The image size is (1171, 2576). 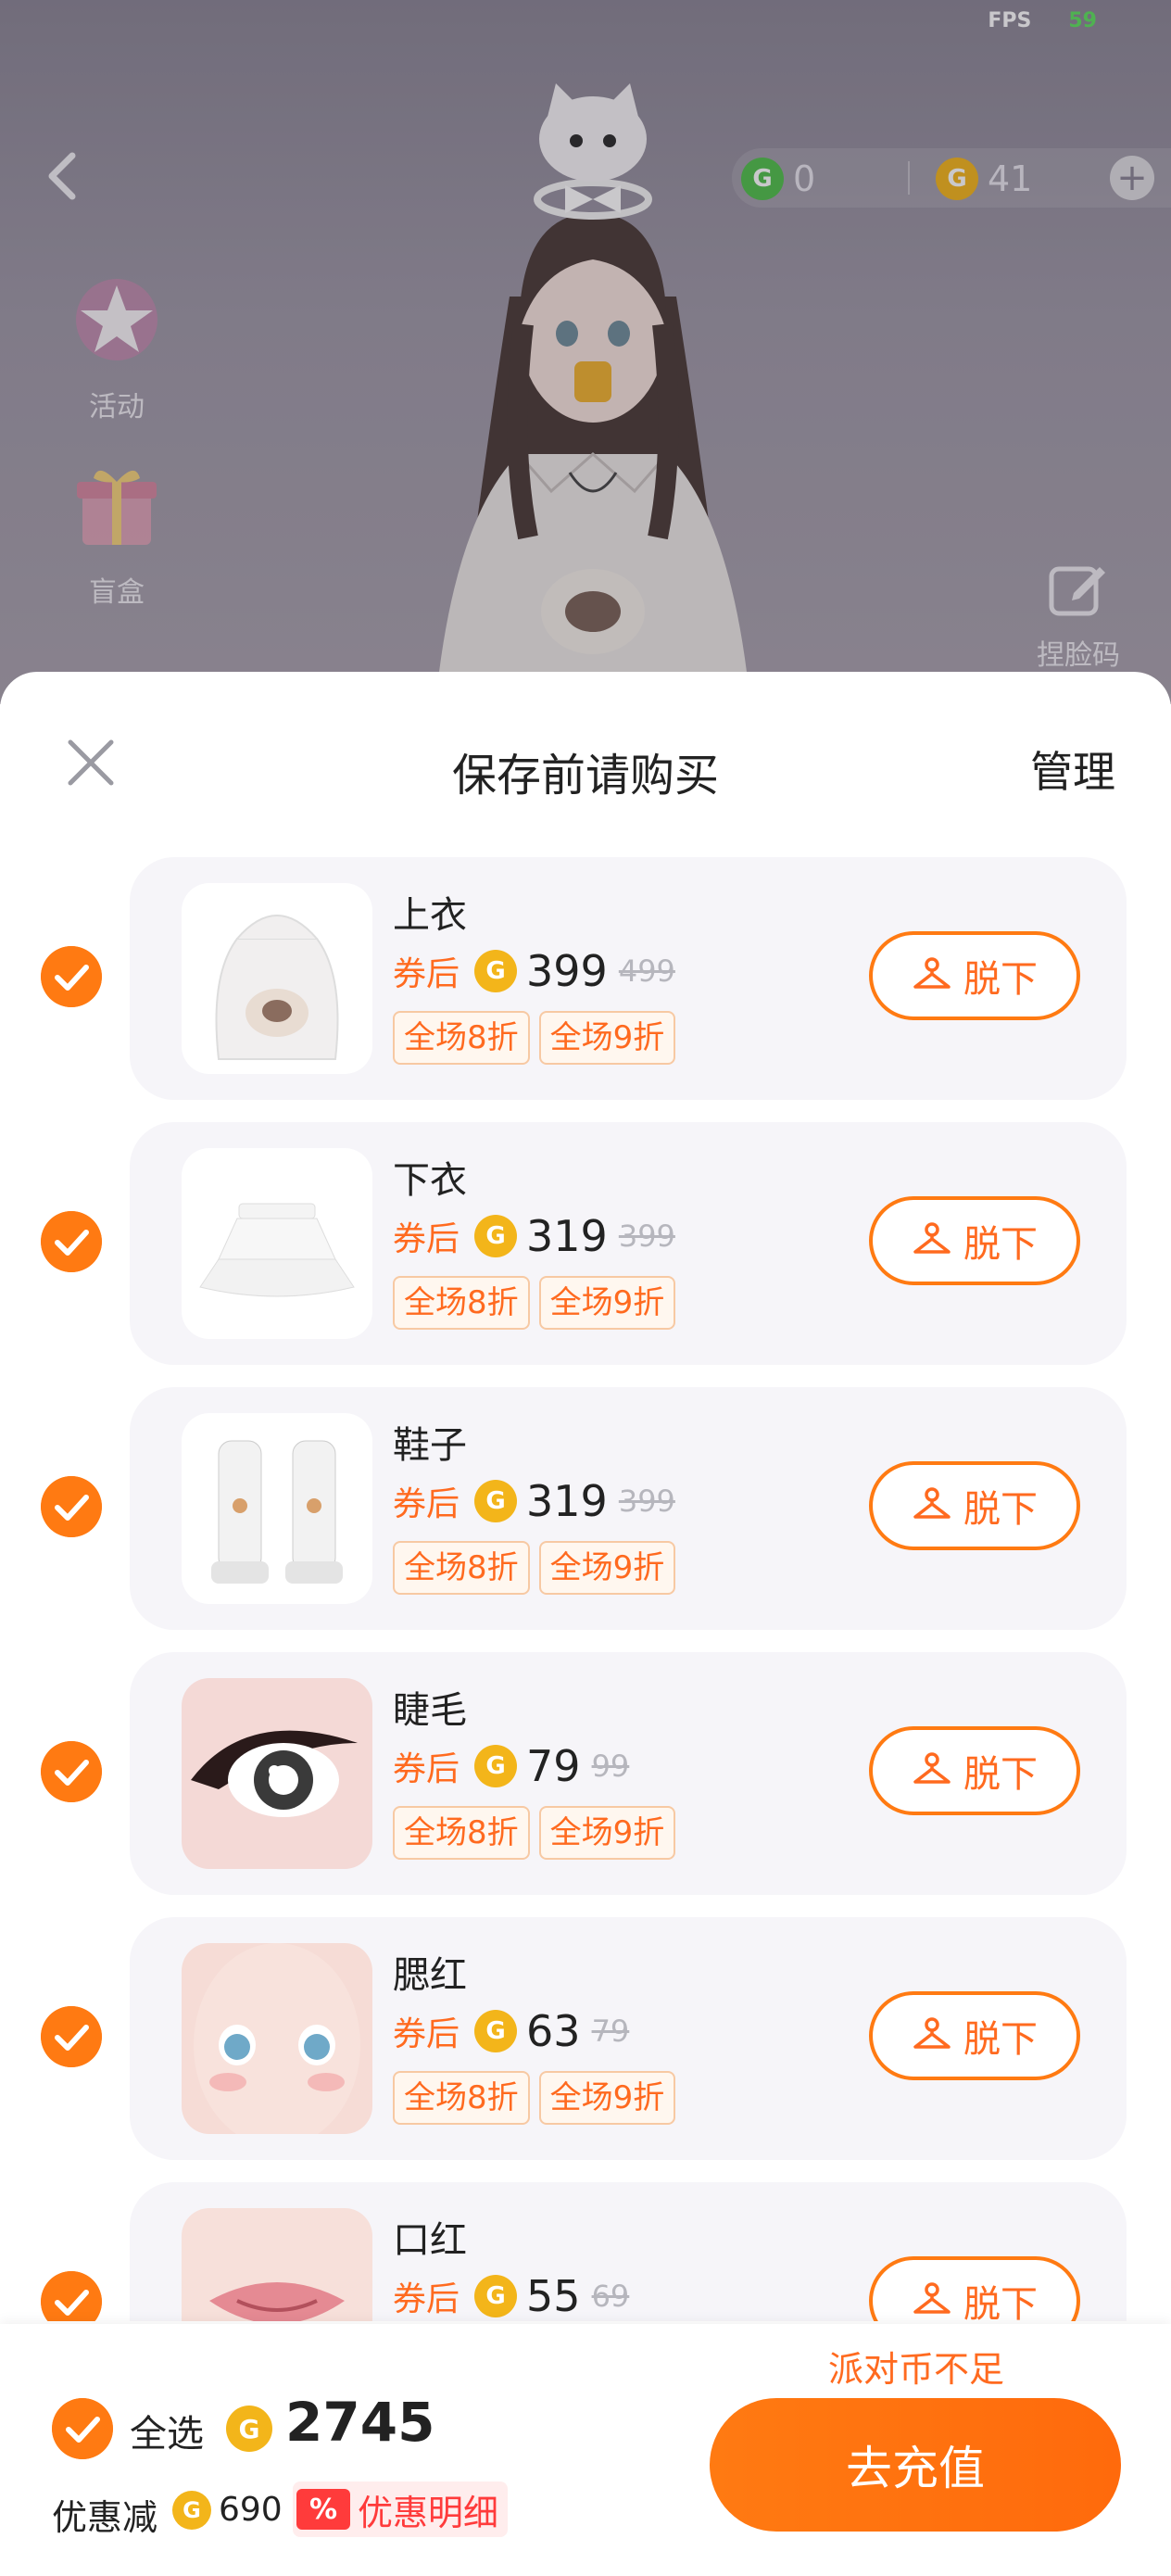 I want to click on item-card: 睫毛 券后 G 79 99 全场8折 全场9折 脱下, so click(x=628, y=1774).